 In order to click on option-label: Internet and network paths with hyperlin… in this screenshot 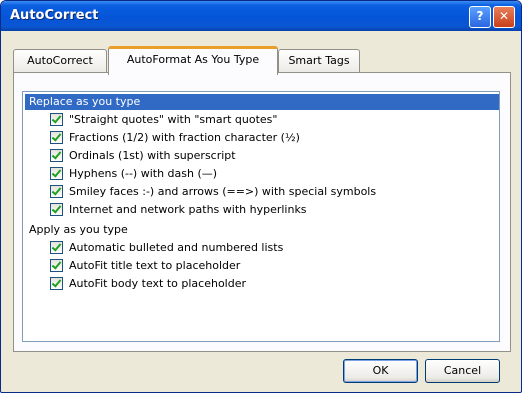, I will do `click(188, 209)`.